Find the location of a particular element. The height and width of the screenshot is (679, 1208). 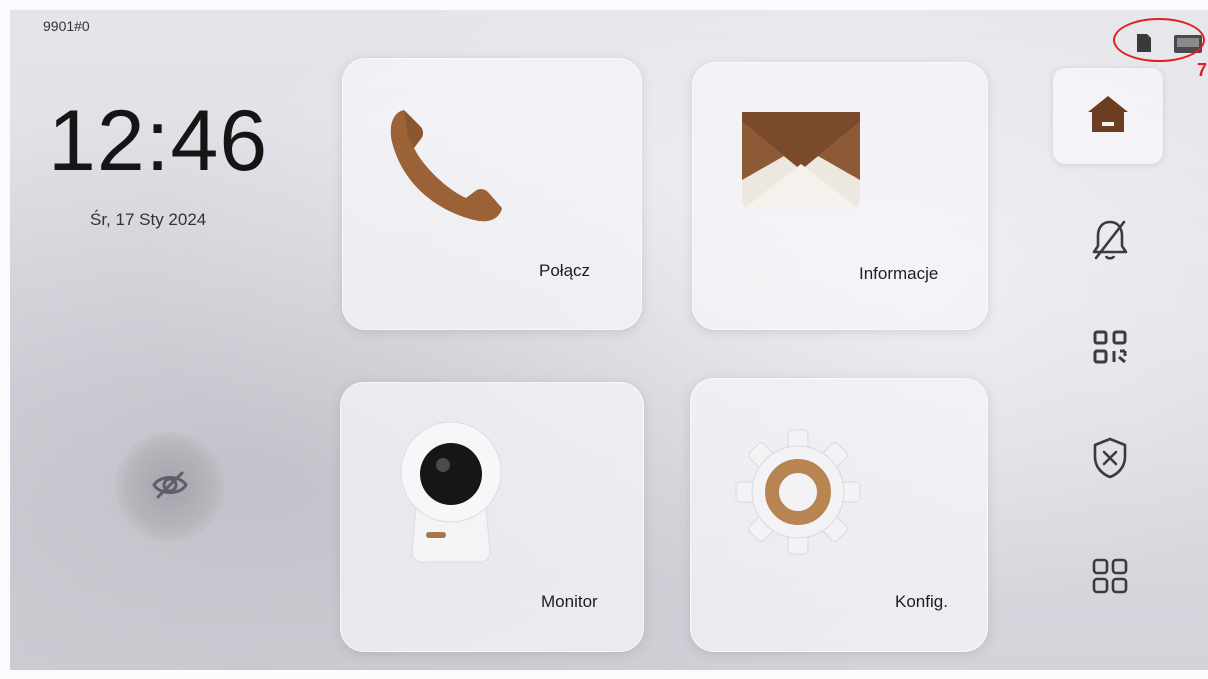

home-icon is located at coordinates (1108, 116).